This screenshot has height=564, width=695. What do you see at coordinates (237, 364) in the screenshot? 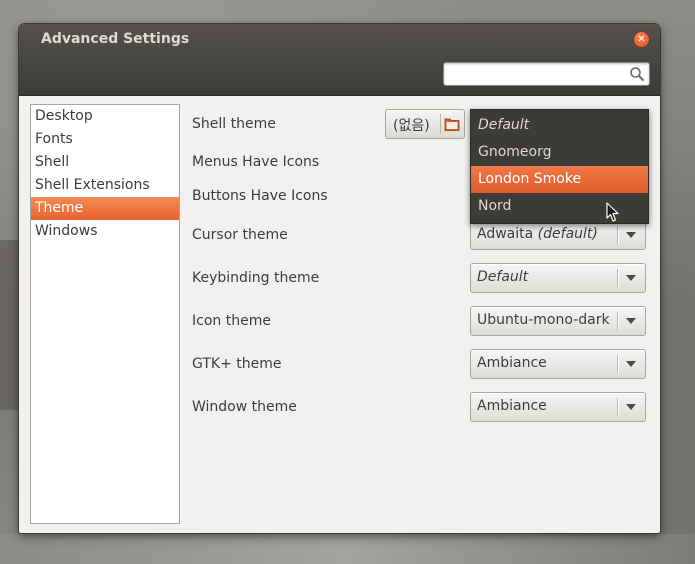
I see `gtk-theme-label: GTK+ theme` at bounding box center [237, 364].